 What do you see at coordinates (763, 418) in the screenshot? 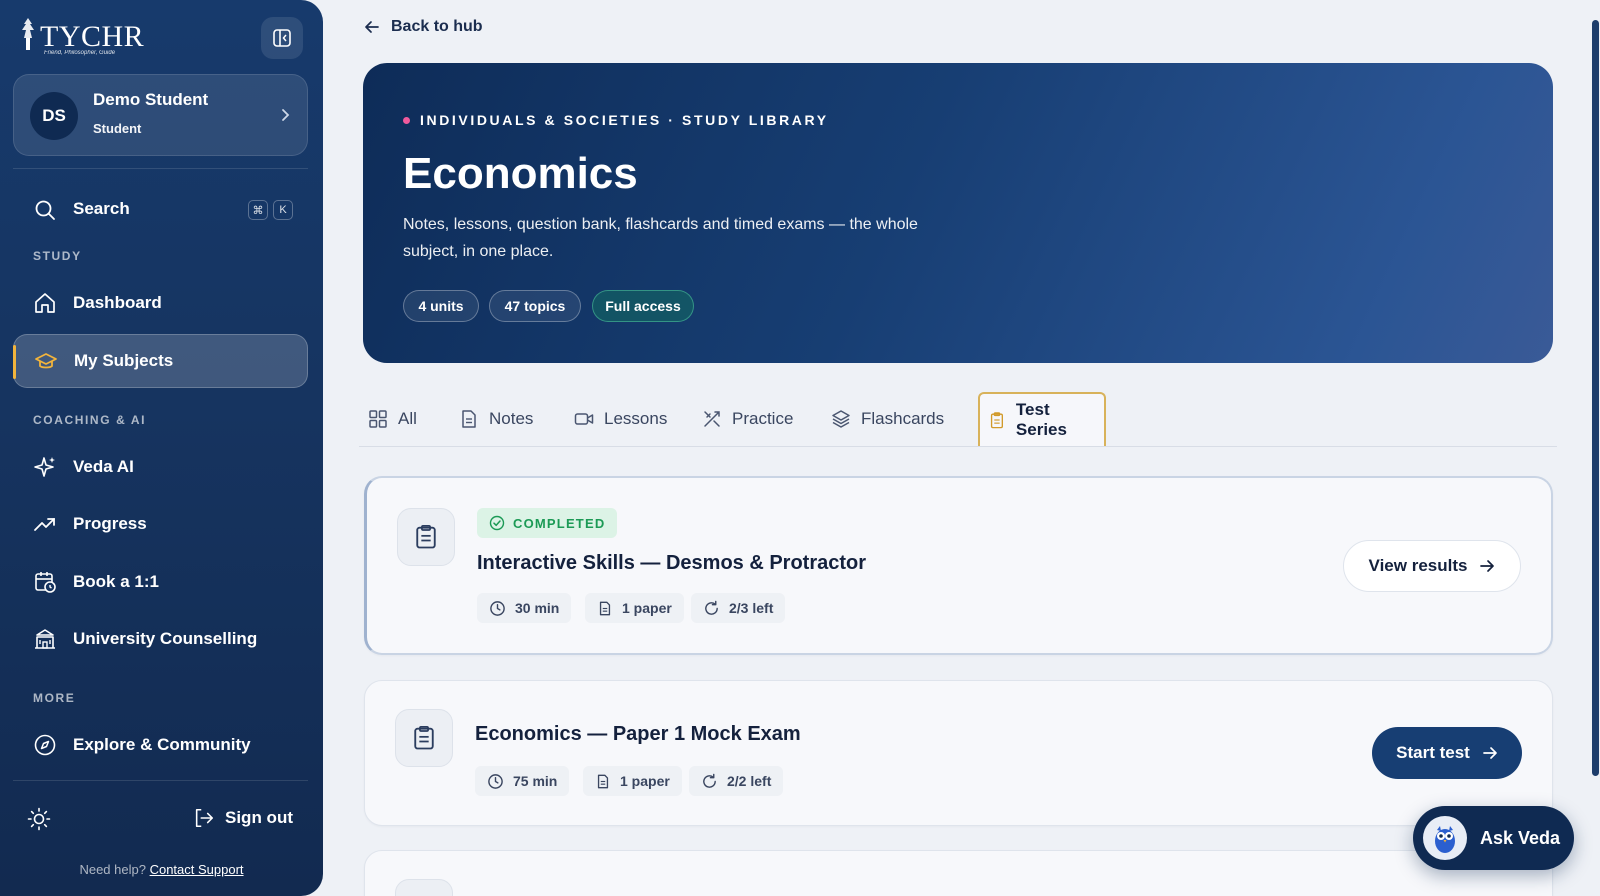
I see `tab-label: Practice` at bounding box center [763, 418].